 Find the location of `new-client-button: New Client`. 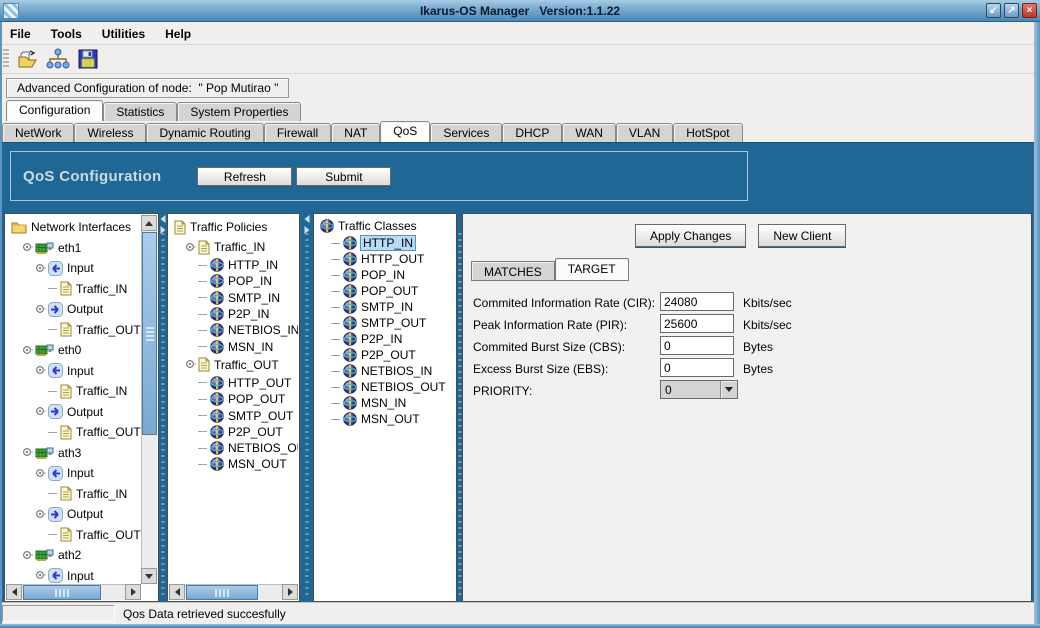

new-client-button: New Client is located at coordinates (802, 235).